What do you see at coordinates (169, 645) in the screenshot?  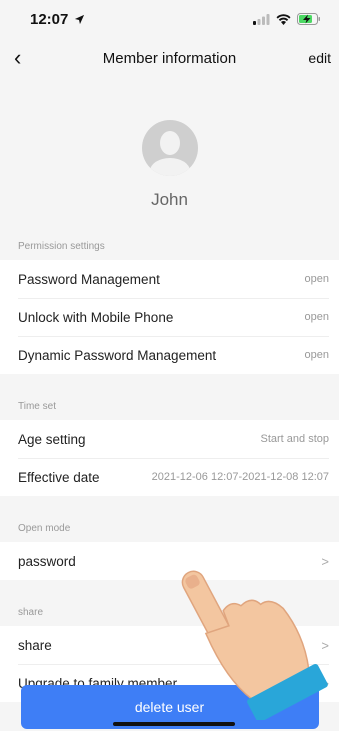 I see `row-share: share >` at bounding box center [169, 645].